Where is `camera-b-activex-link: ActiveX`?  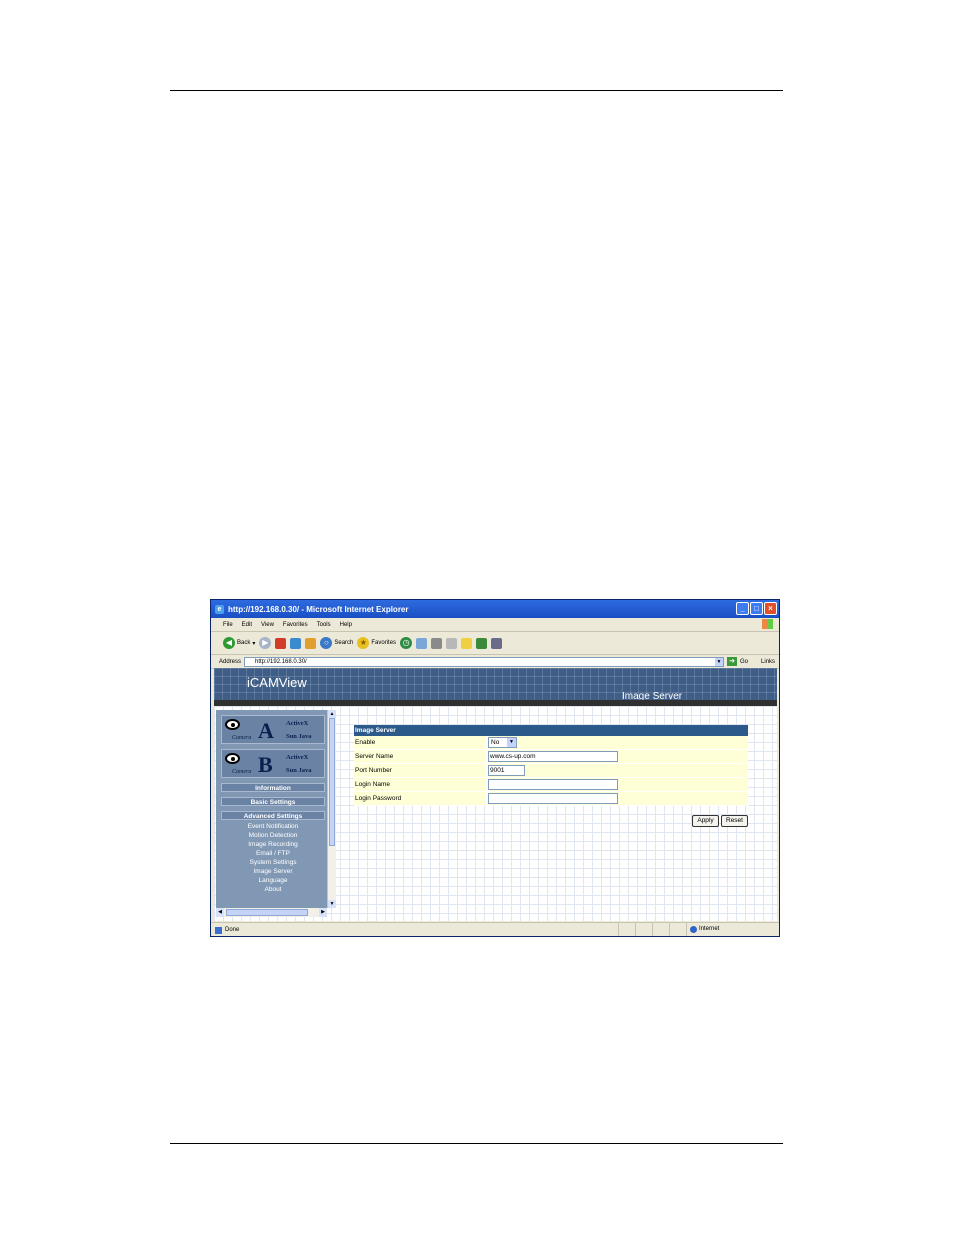
camera-b-activex-link: ActiveX is located at coordinates (297, 757).